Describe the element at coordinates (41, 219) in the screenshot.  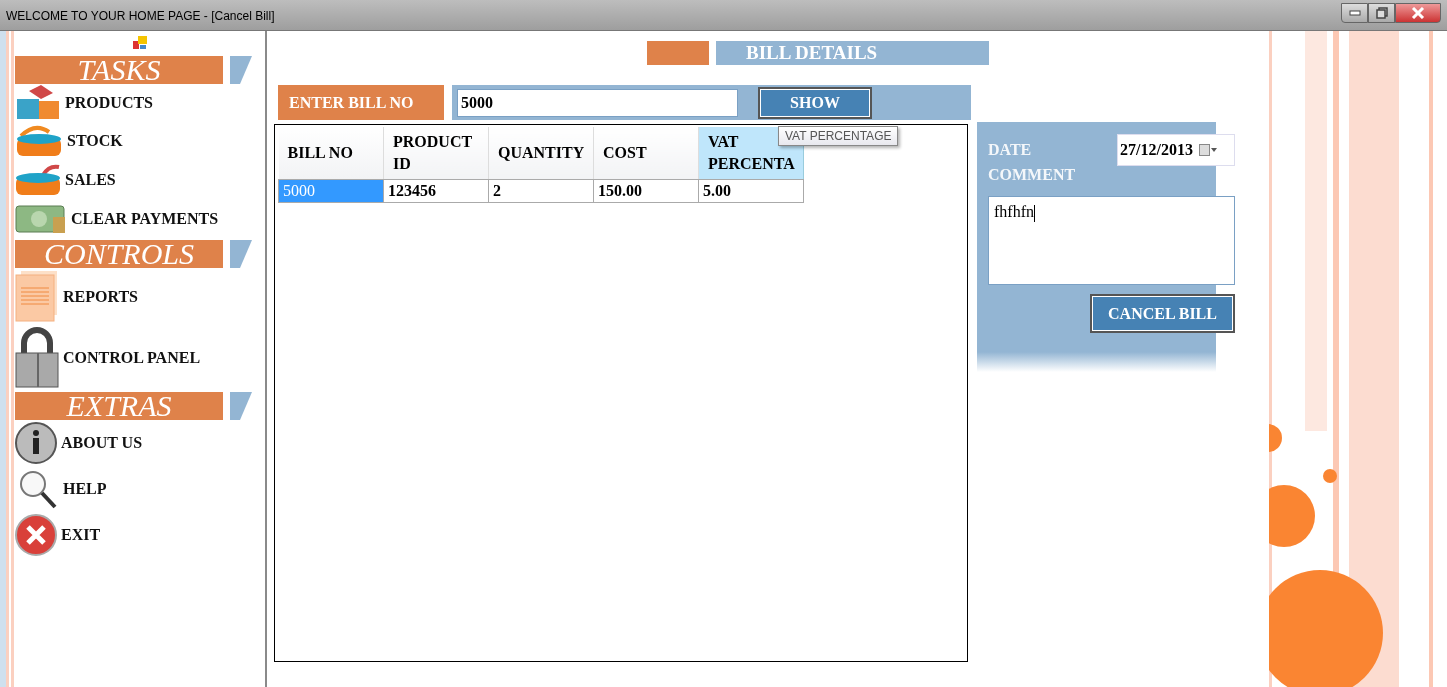
I see `cash-icon` at that location.